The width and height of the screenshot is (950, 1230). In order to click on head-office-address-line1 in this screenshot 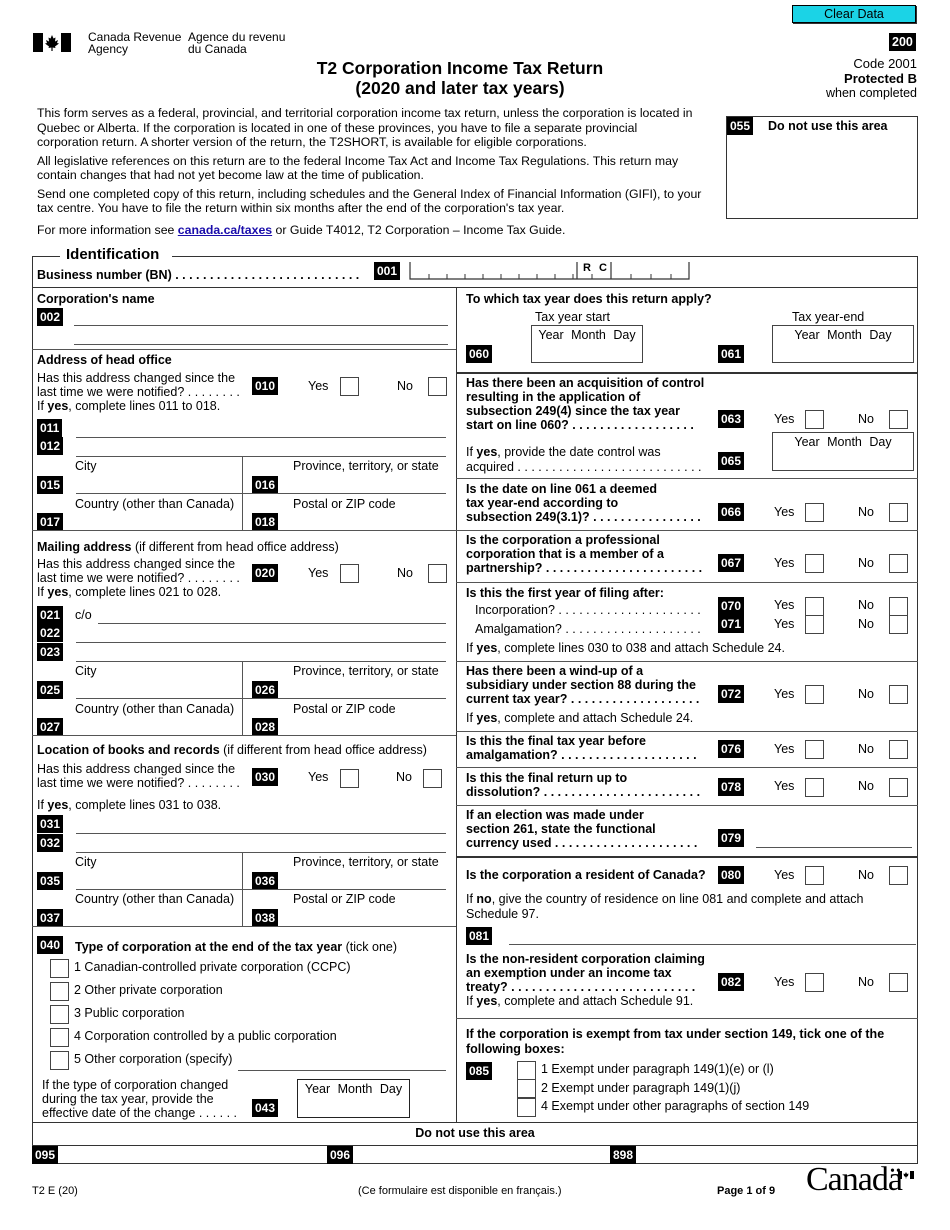, I will do `click(261, 437)`.